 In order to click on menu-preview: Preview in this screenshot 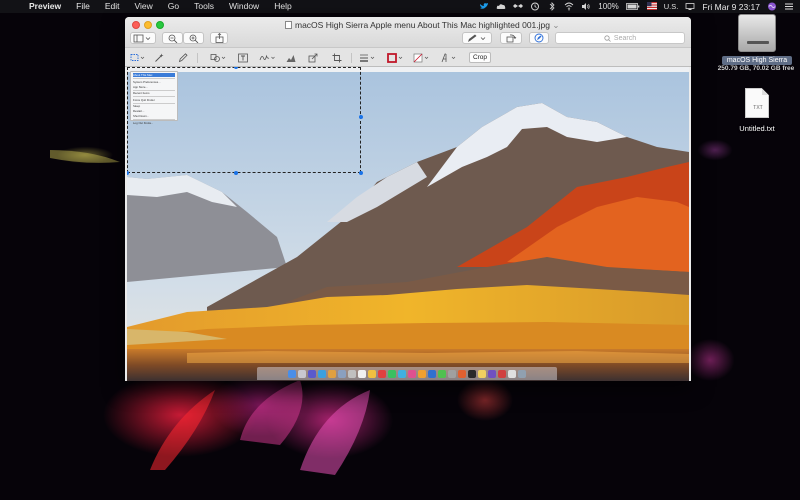, I will do `click(45, 6)`.